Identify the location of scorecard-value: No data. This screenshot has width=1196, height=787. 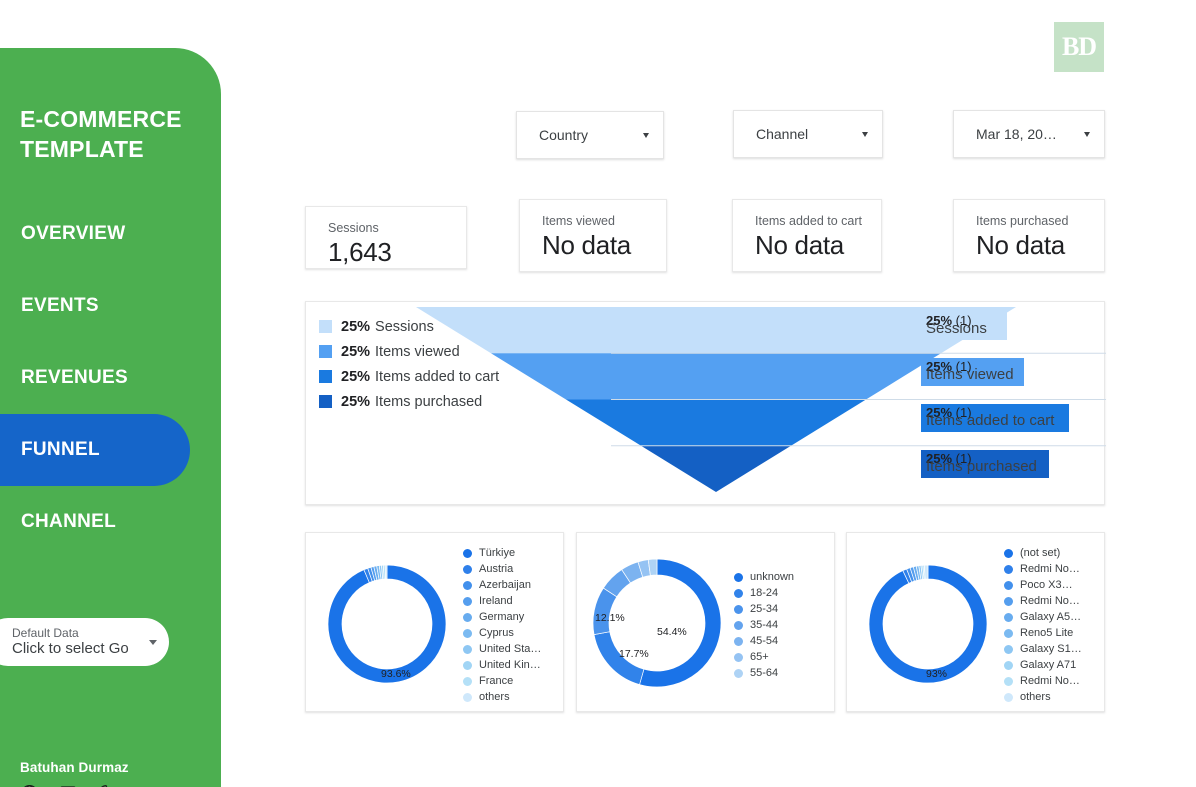
(799, 245).